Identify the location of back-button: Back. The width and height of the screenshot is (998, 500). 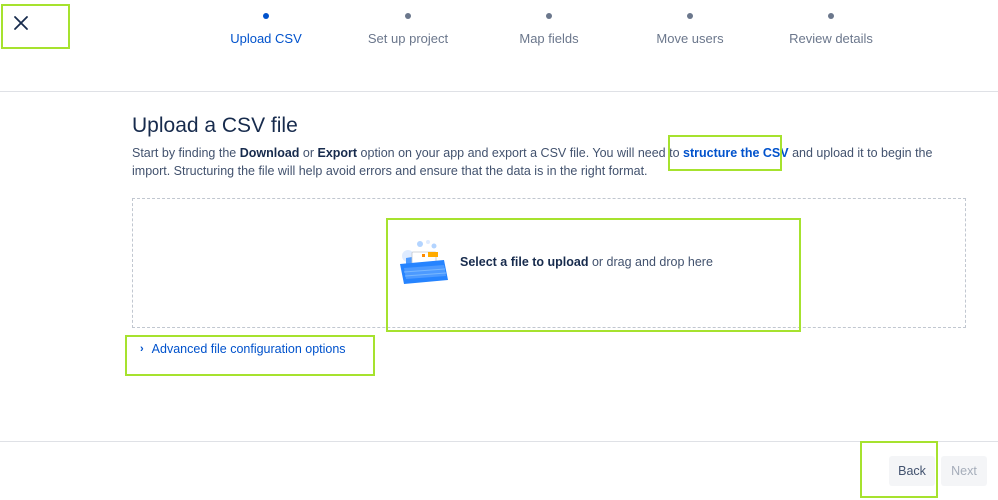
(912, 471).